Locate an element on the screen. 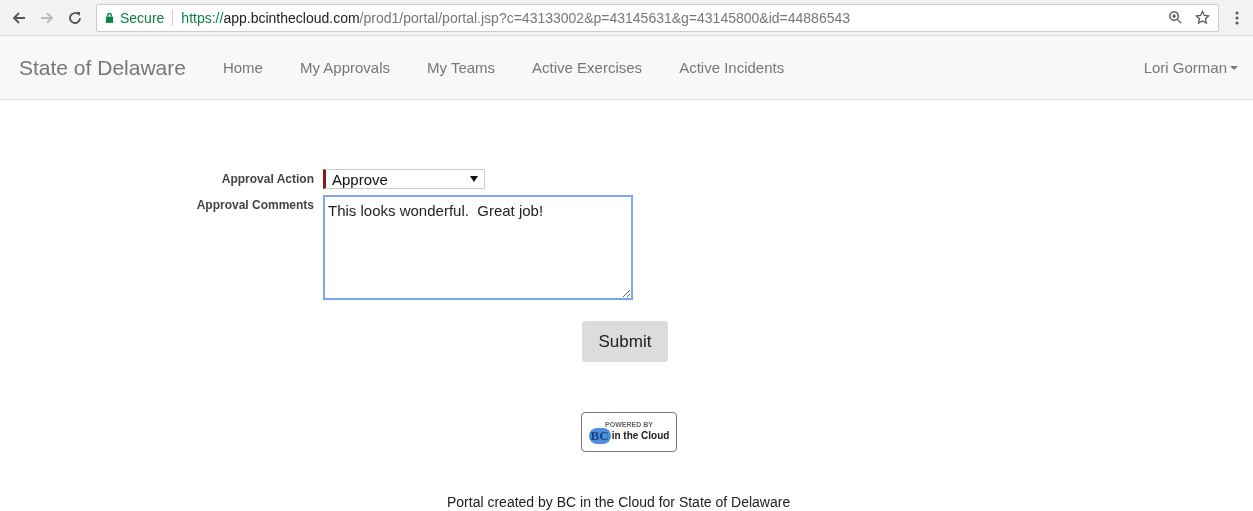 The height and width of the screenshot is (511, 1253). caret-icon is located at coordinates (1234, 67).